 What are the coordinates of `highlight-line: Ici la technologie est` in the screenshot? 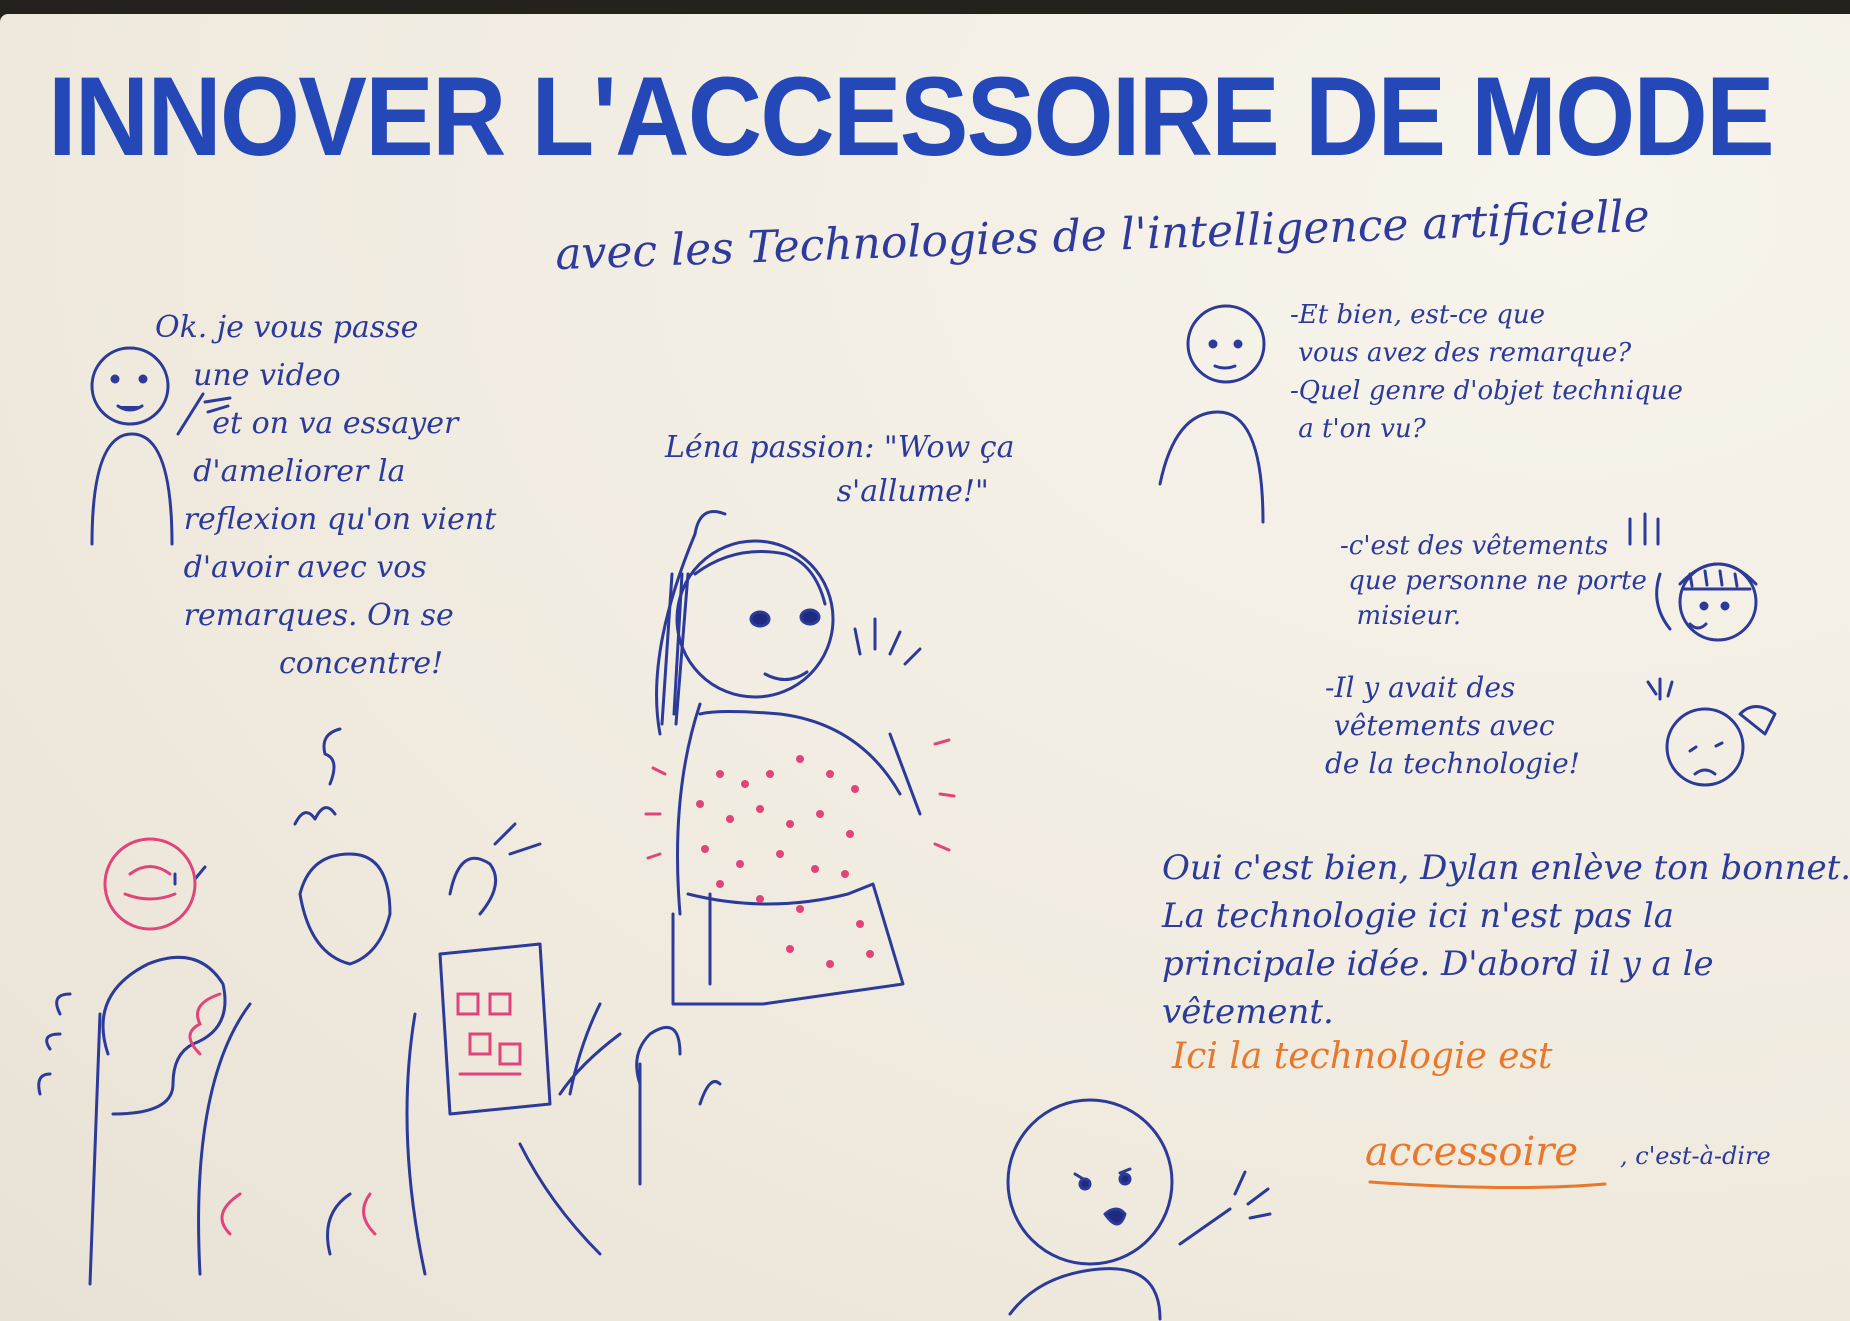 It's located at (1362, 1056).